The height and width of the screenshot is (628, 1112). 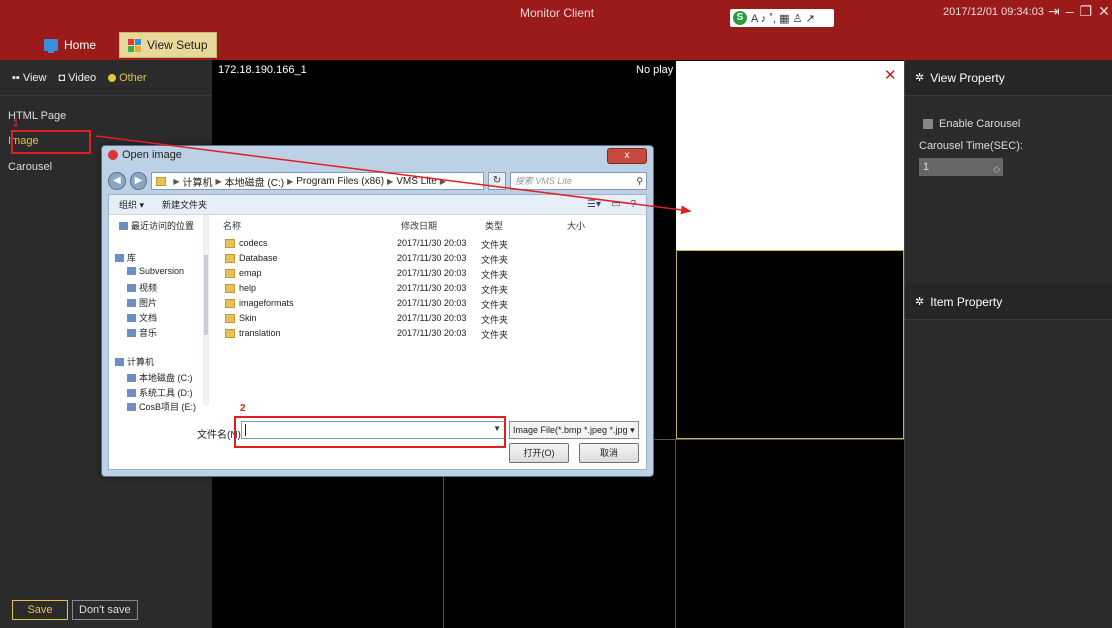 What do you see at coordinates (393, 175) in the screenshot?
I see `annotation-arrow` at bounding box center [393, 175].